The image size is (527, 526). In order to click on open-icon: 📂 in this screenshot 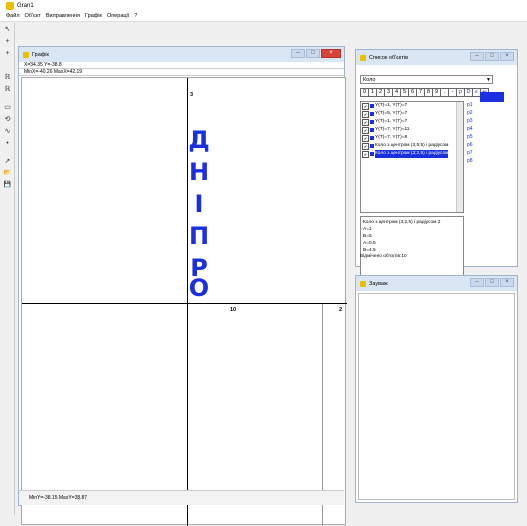, I will do `click(7, 173)`.